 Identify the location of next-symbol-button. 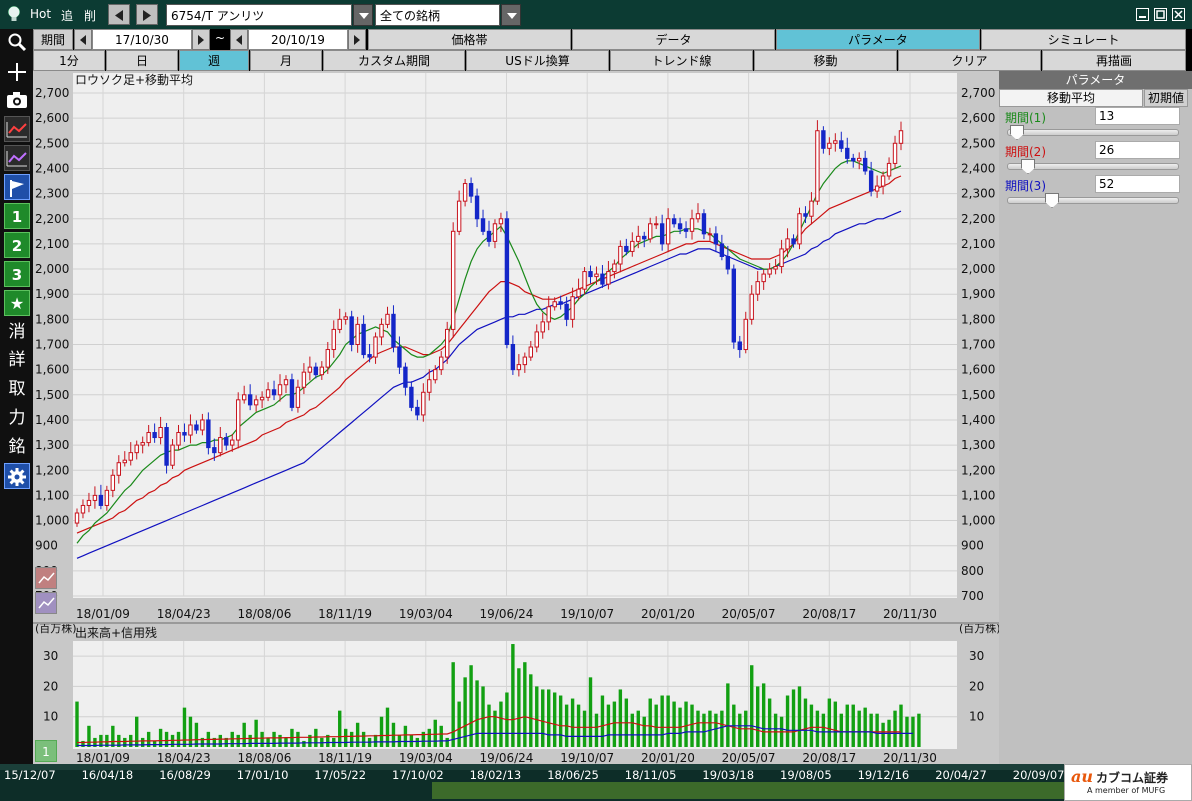
(147, 14).